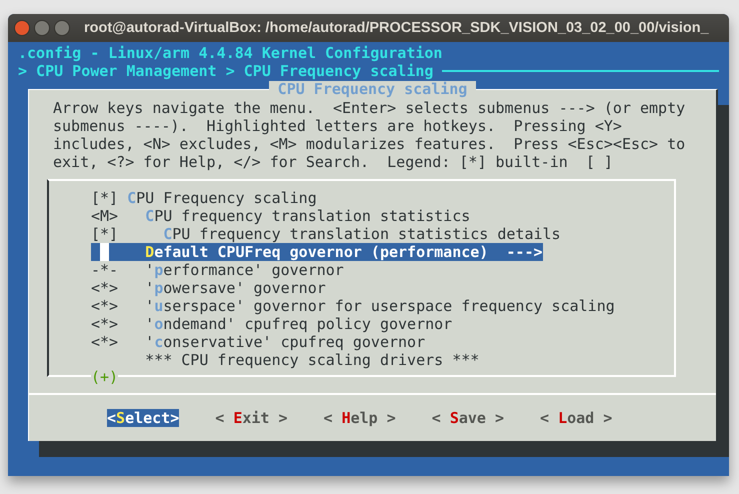 This screenshot has width=739, height=494. Describe the element at coordinates (204, 198) in the screenshot. I see `menu-item: [*] CPU Frequency scaling` at that location.